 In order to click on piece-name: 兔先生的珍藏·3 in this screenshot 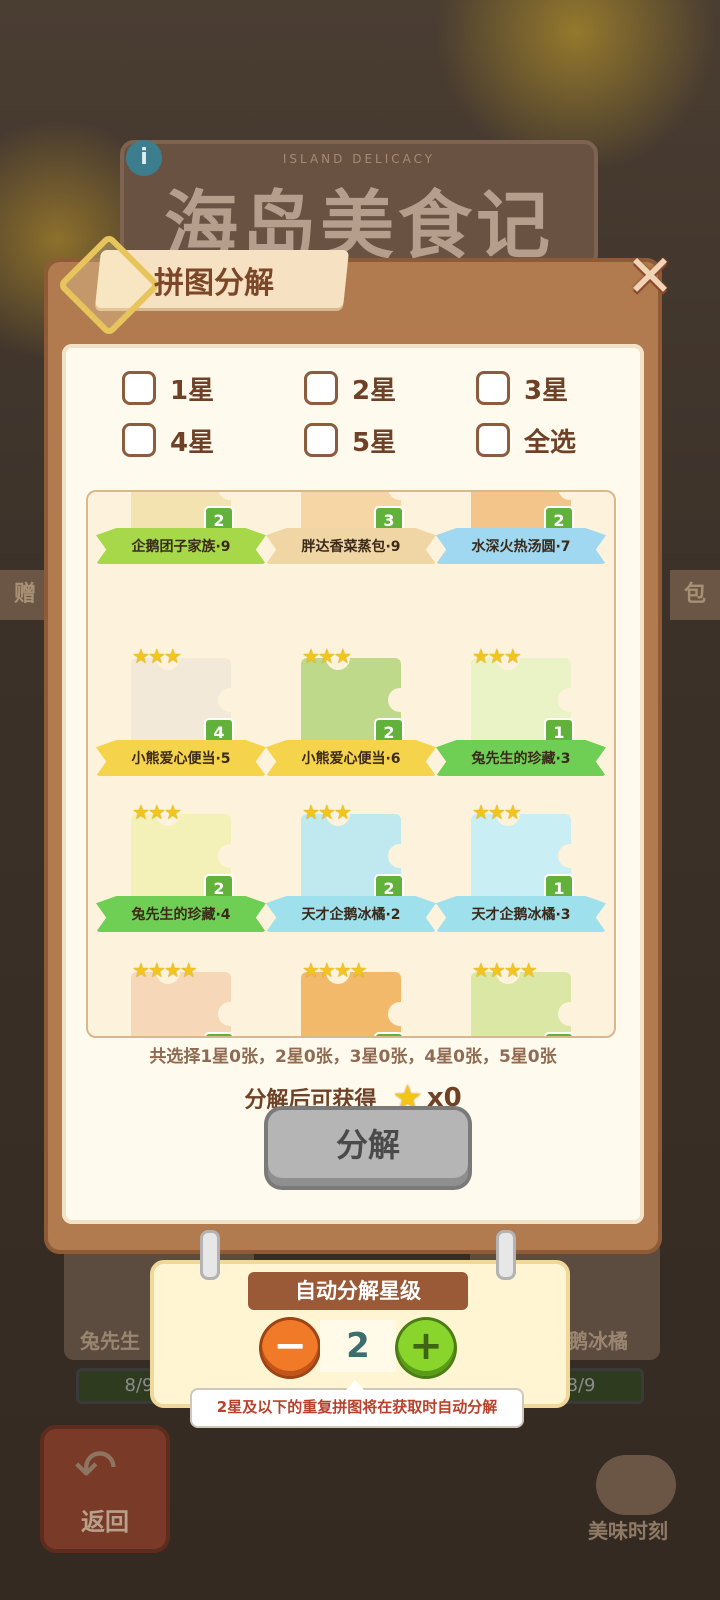, I will do `click(521, 759)`.